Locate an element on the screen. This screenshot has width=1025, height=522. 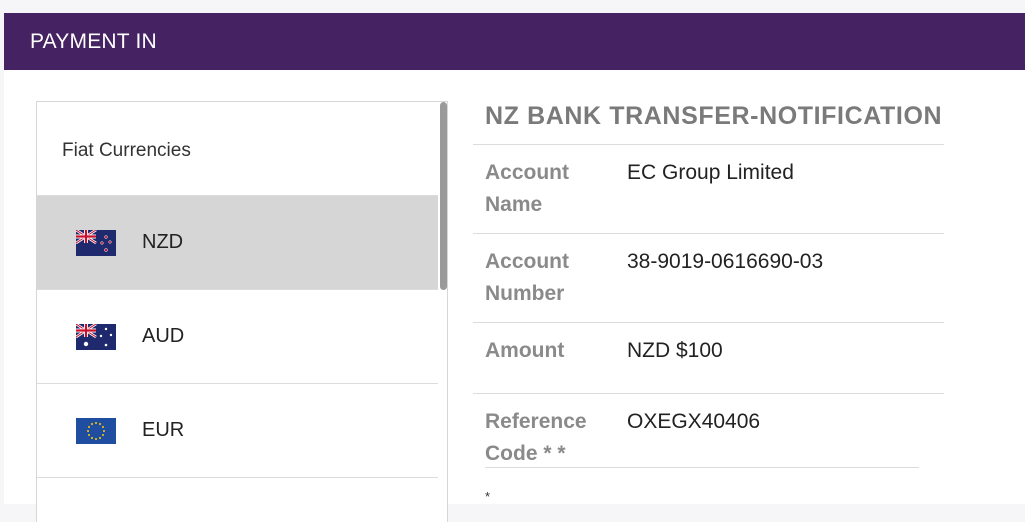
details-divider is located at coordinates (702, 467).